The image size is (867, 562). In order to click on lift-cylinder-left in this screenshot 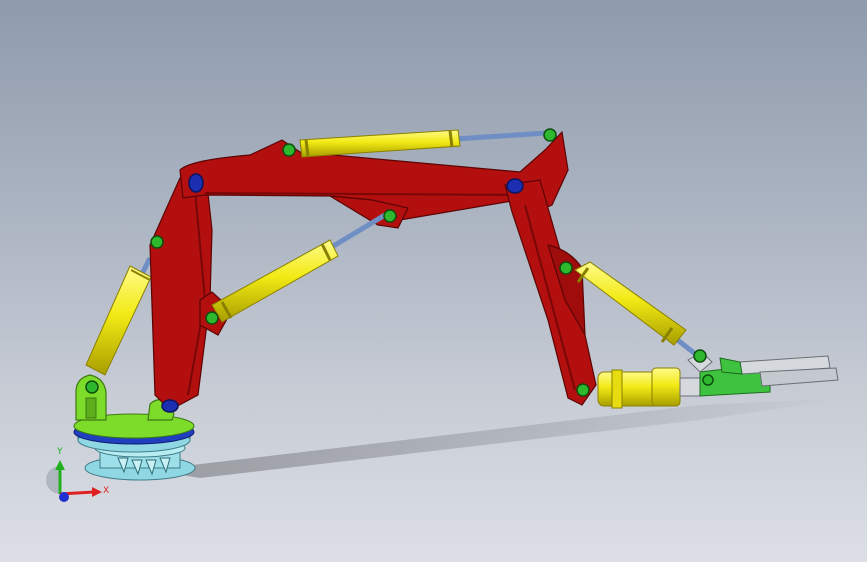, I will do `click(119, 316)`.